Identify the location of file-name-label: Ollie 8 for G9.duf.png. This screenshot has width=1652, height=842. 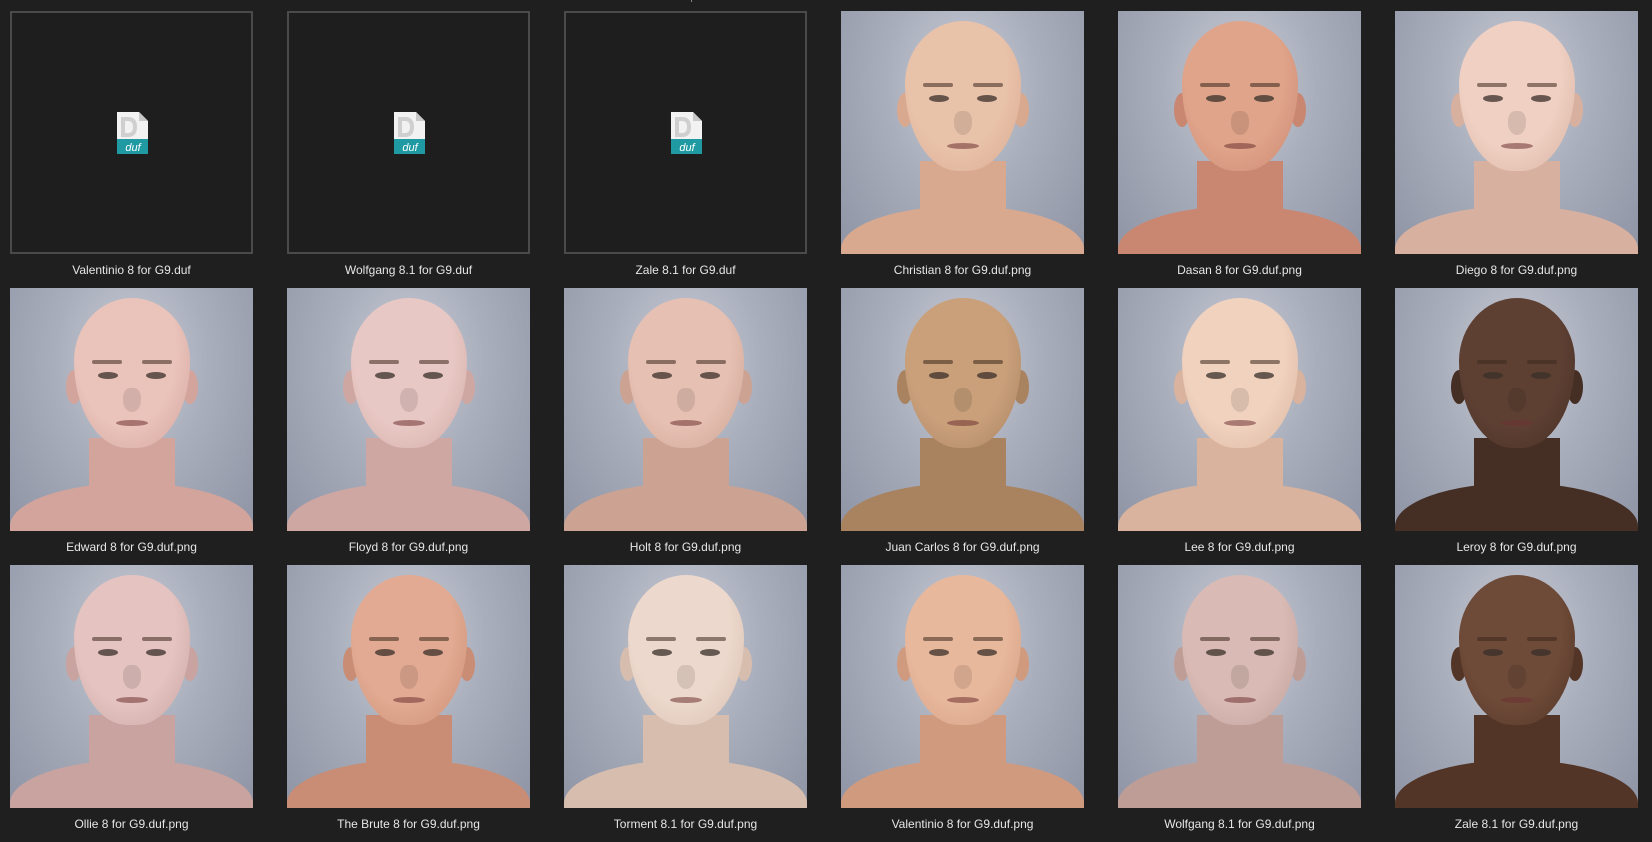
(131, 824).